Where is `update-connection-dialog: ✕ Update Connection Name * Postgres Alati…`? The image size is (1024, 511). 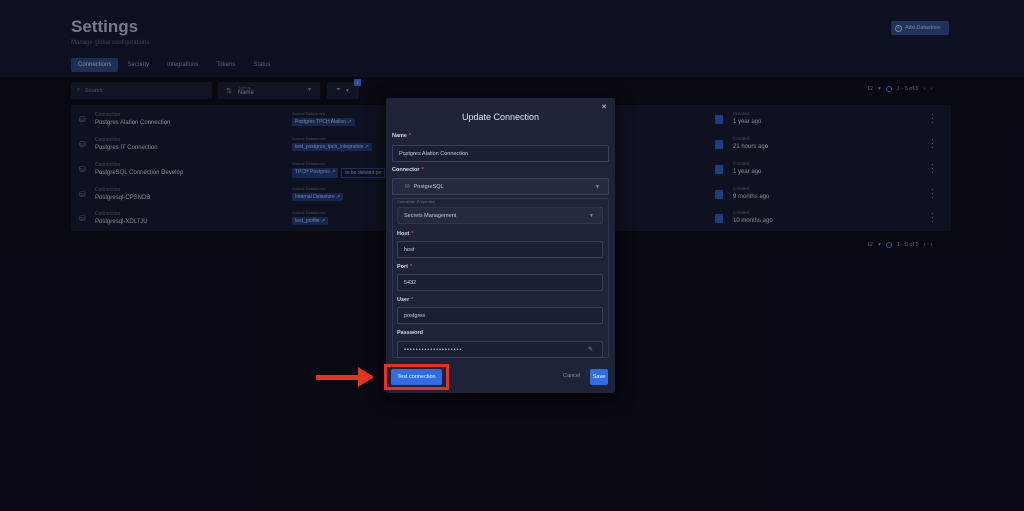 update-connection-dialog: ✕ Update Connection Name * Postgres Alati… is located at coordinates (500, 245).